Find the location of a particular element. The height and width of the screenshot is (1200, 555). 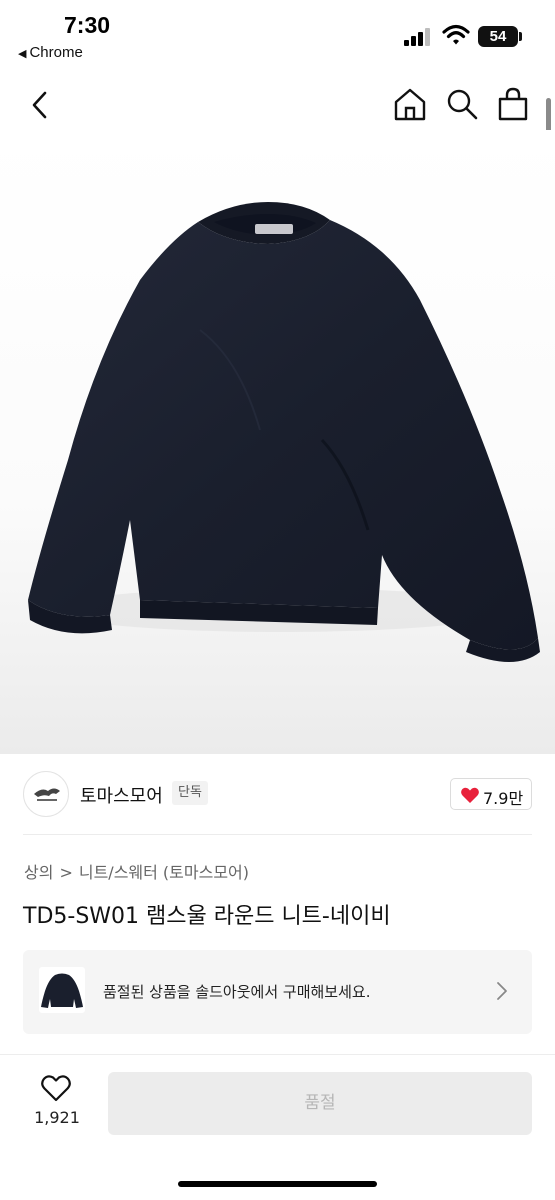

soldout-buy-button: 품절 is located at coordinates (320, 1103).